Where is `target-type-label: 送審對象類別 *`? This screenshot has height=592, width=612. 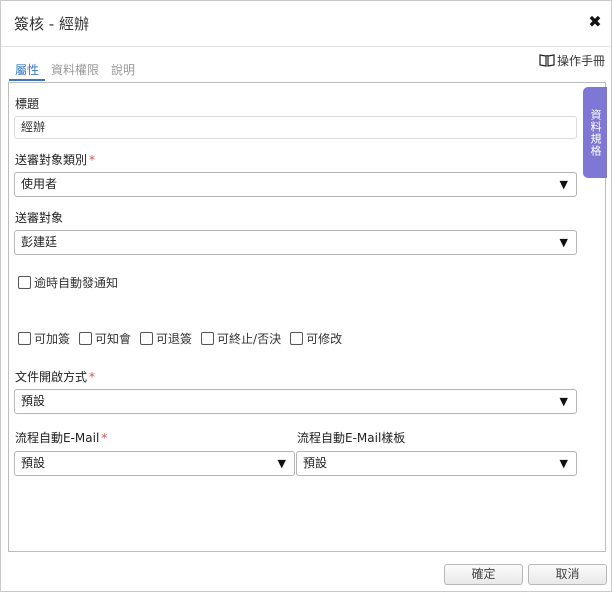
target-type-label: 送審對象類別 * is located at coordinates (55, 160).